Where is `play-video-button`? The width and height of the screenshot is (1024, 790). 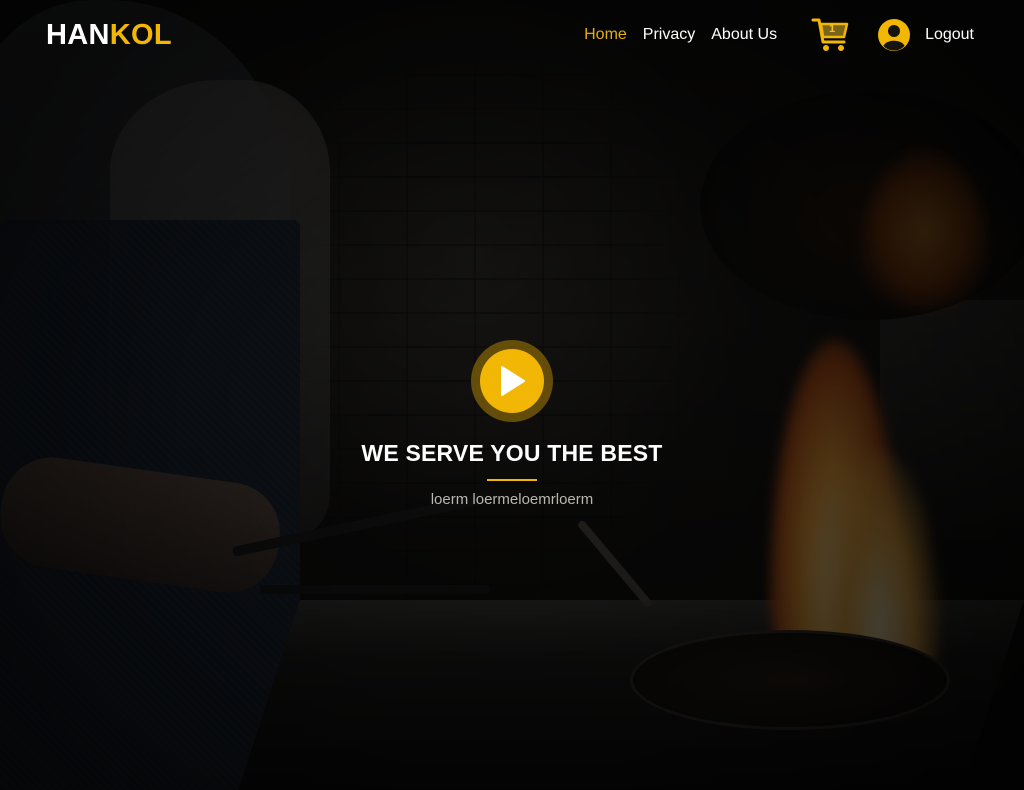
play-video-button is located at coordinates (512, 381).